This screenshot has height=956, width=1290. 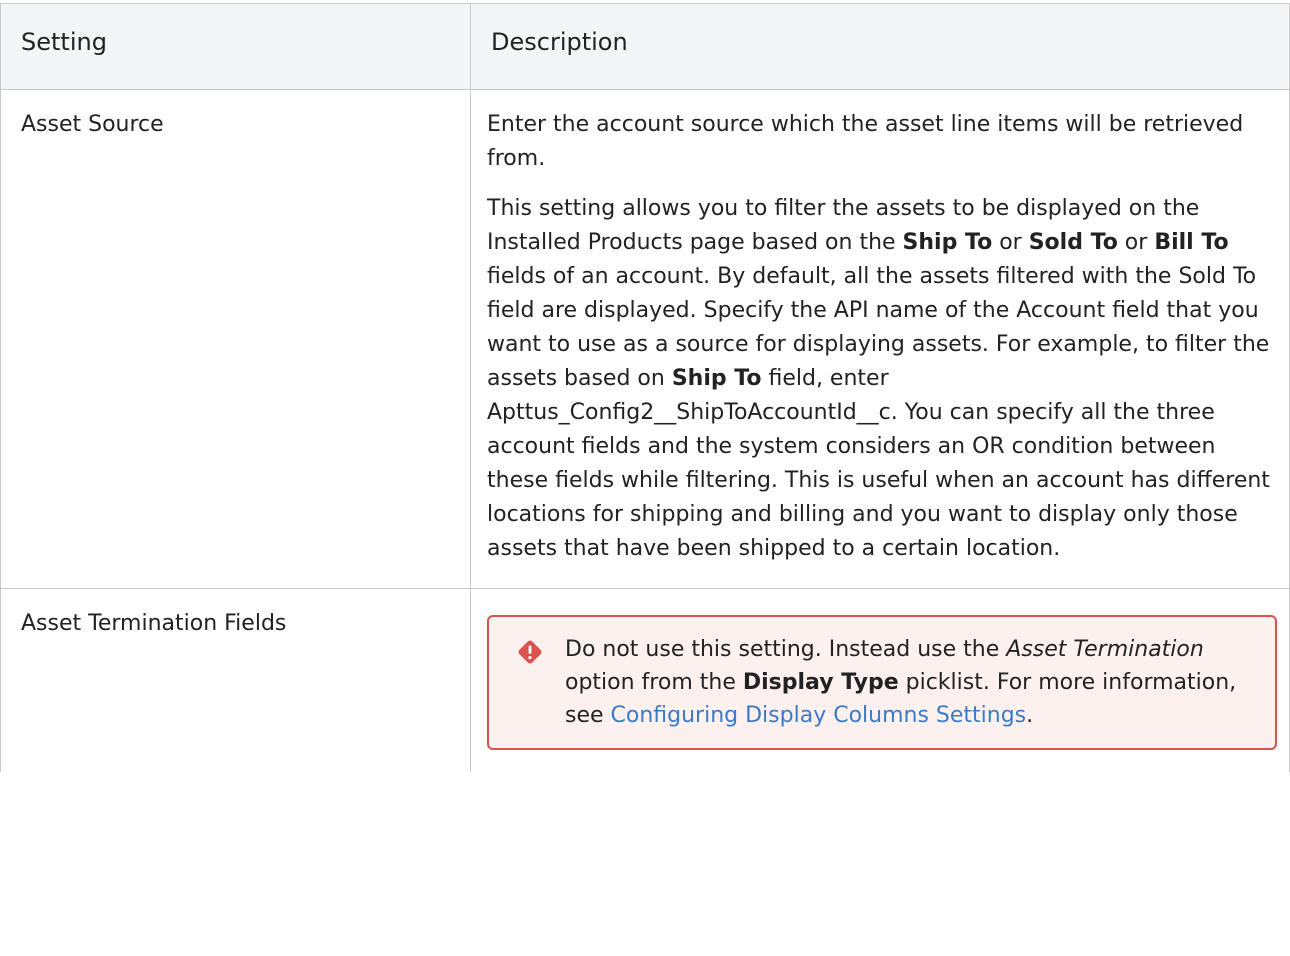 What do you see at coordinates (786, 649) in the screenshot?
I see `text-run: Do not use this setting. Instead use the` at bounding box center [786, 649].